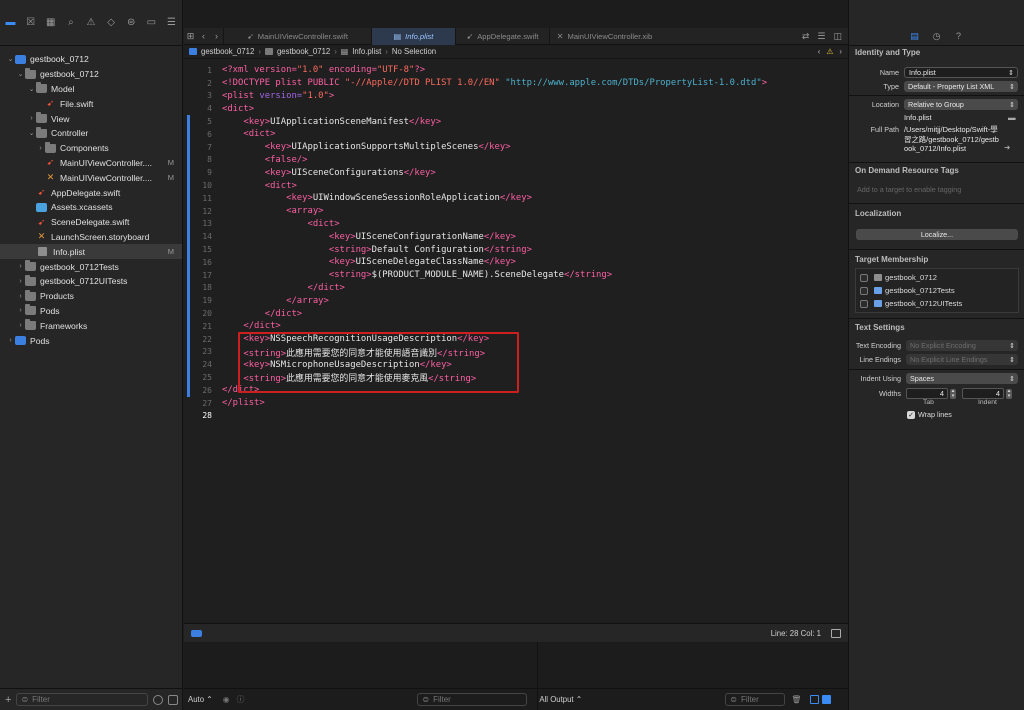 The image size is (1024, 710). Describe the element at coordinates (1009, 393) in the screenshot. I see `indent-width-stepper: ▴ ▾` at that location.